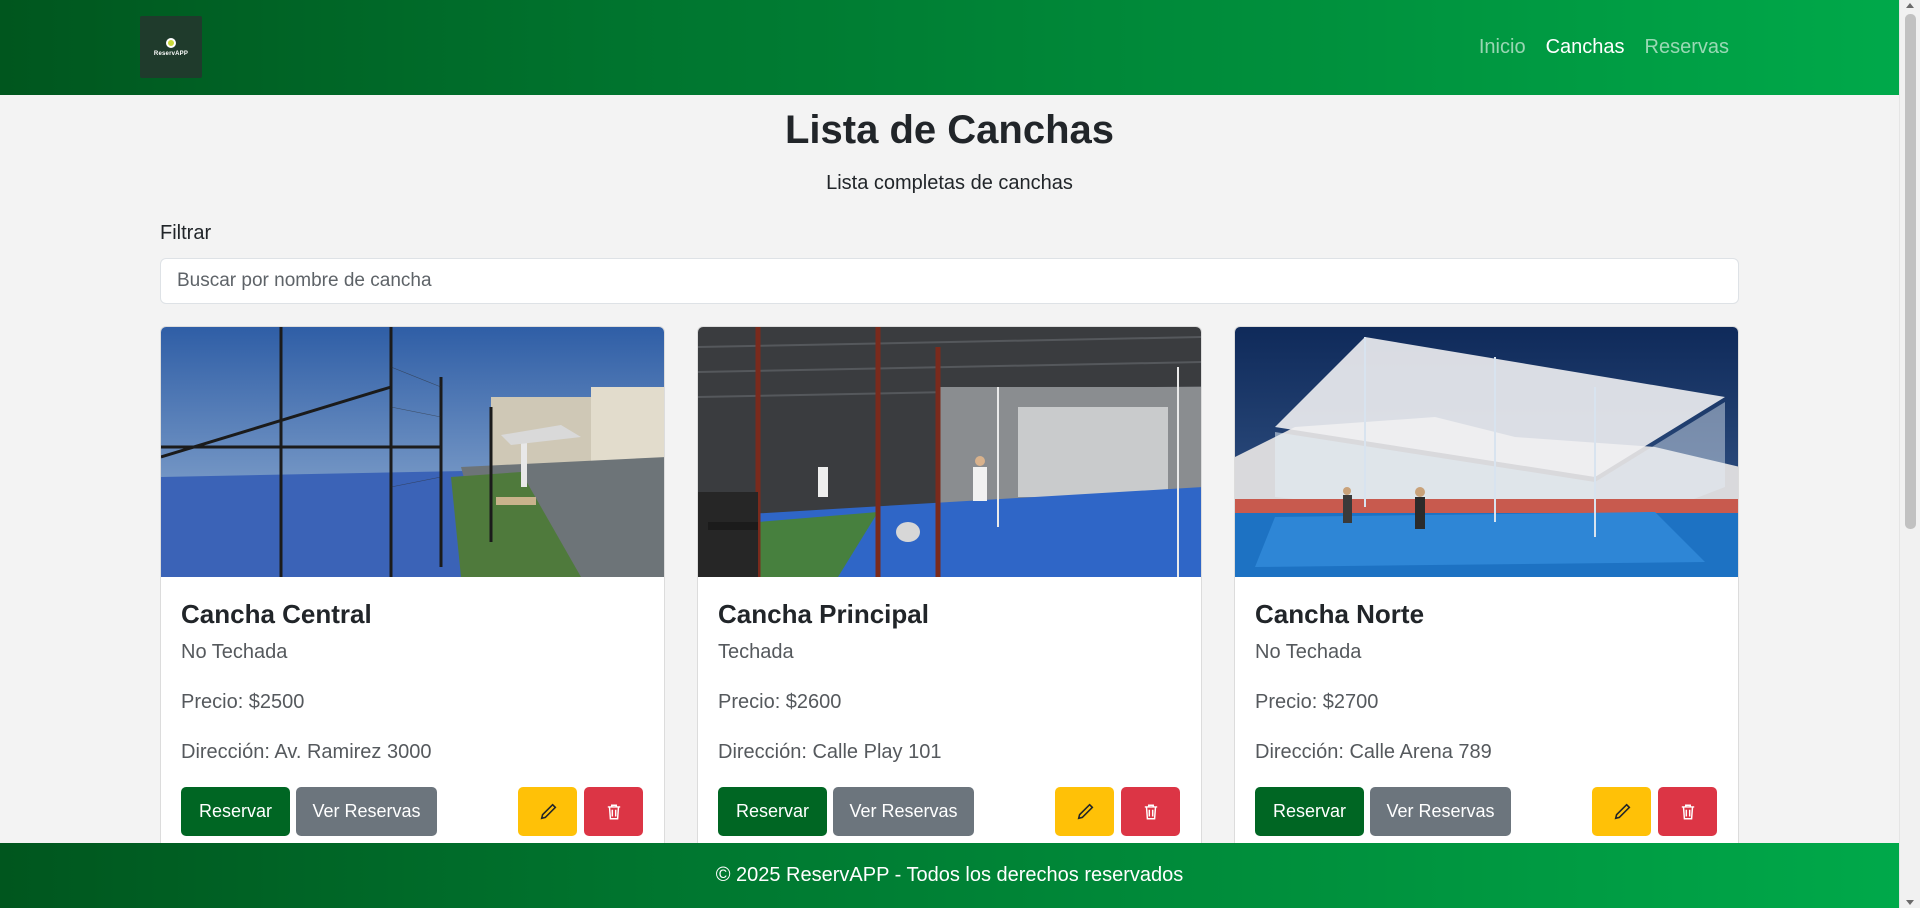 The height and width of the screenshot is (908, 1920). I want to click on court-address: Dirección: Calle Play 101, so click(830, 752).